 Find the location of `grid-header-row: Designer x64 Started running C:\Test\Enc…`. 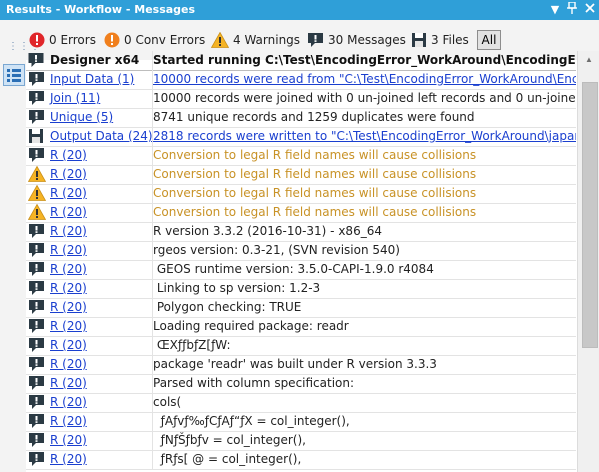

grid-header-row: Designer x64 Started running C:\Test\Enc… is located at coordinates (301, 61).